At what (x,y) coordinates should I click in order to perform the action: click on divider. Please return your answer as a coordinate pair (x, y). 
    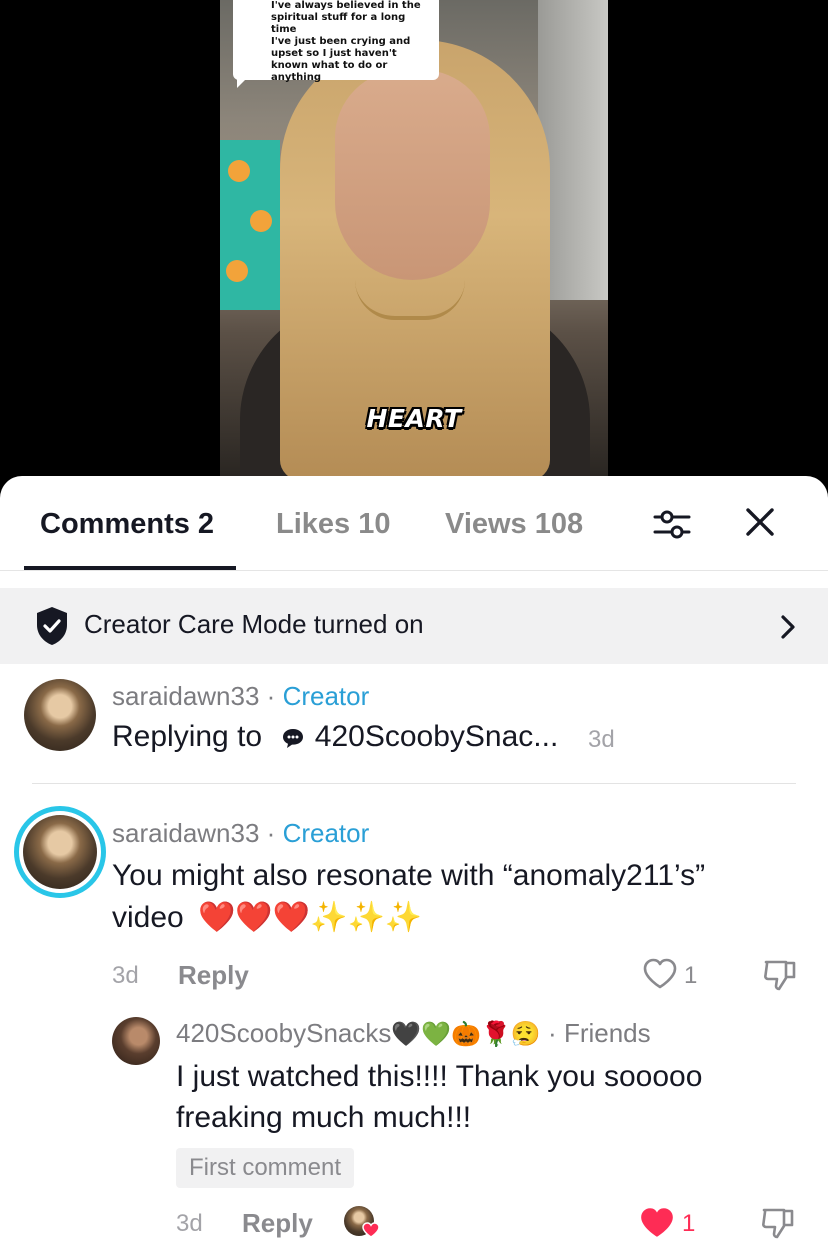
    Looking at the image, I should click on (414, 783).